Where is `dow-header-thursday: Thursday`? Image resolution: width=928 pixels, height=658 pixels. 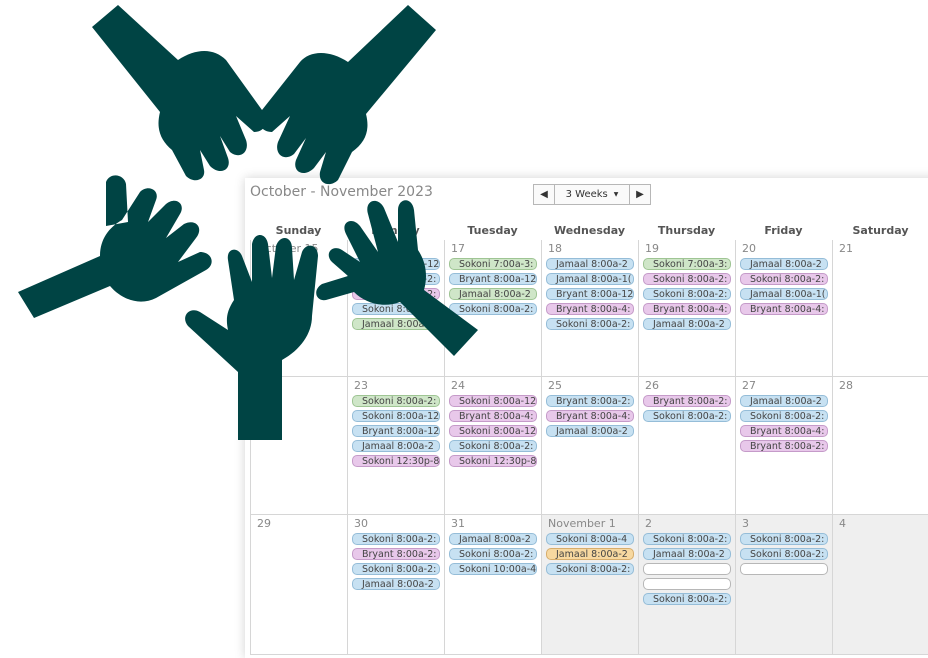
dow-header-thursday: Thursday is located at coordinates (686, 230).